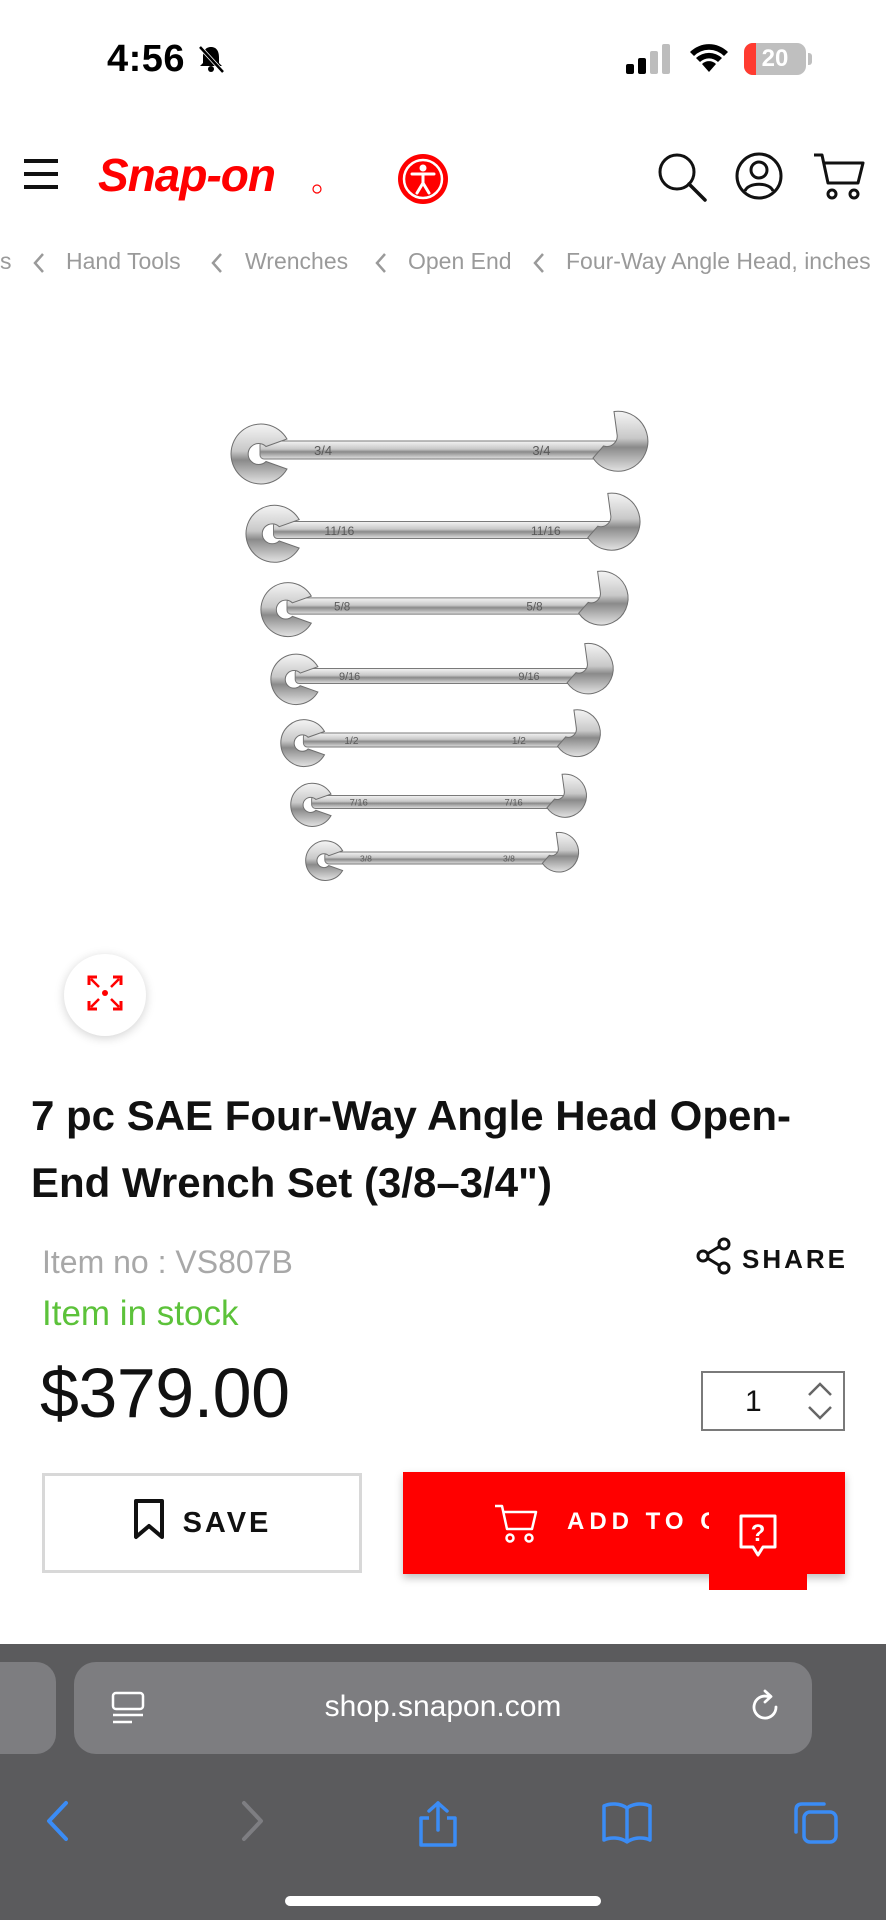  What do you see at coordinates (443, 1901) in the screenshot?
I see `home-indicator` at bounding box center [443, 1901].